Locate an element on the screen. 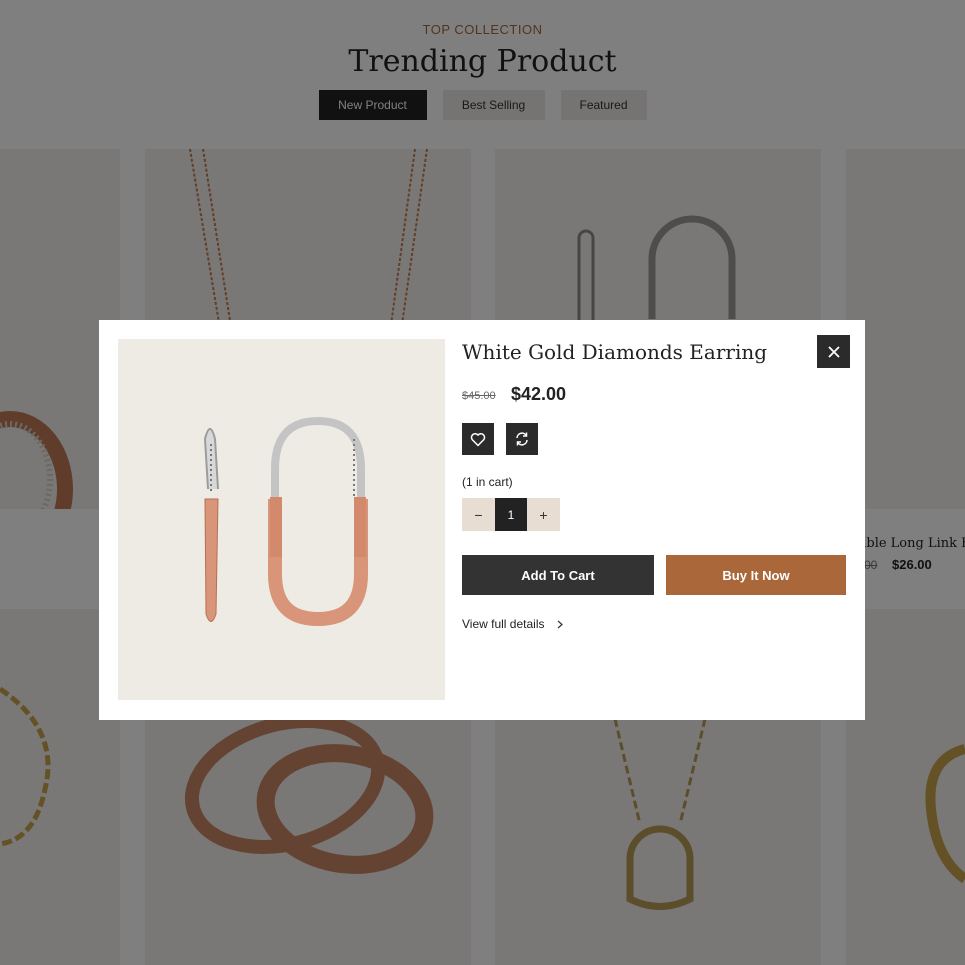 The image size is (965, 965). in-cart-text: (1 in cart) is located at coordinates (487, 482).